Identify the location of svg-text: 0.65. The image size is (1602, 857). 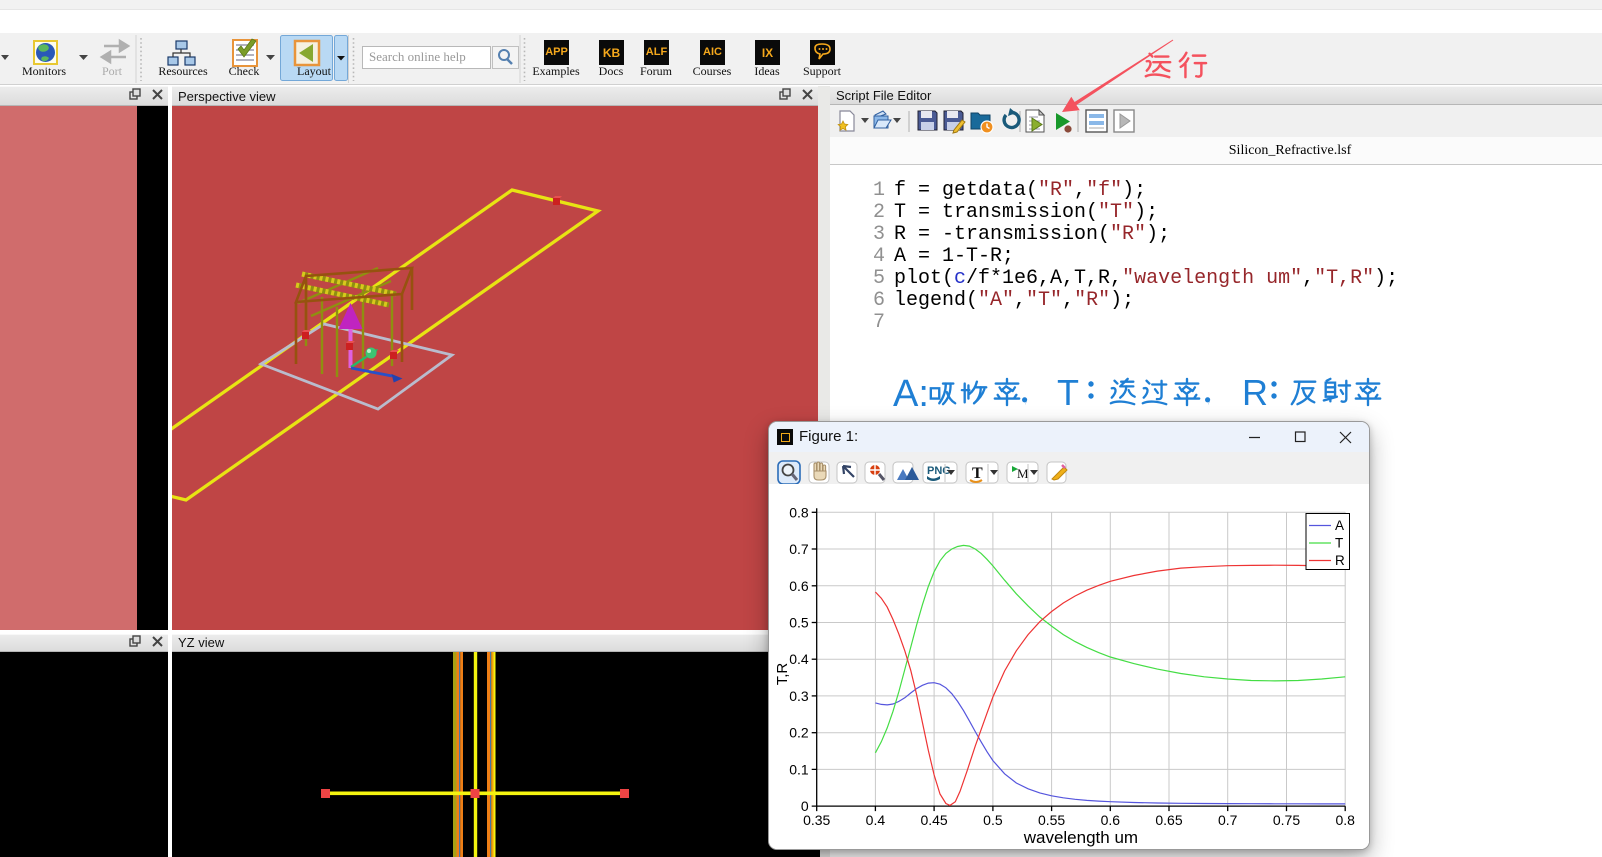
(1168, 820).